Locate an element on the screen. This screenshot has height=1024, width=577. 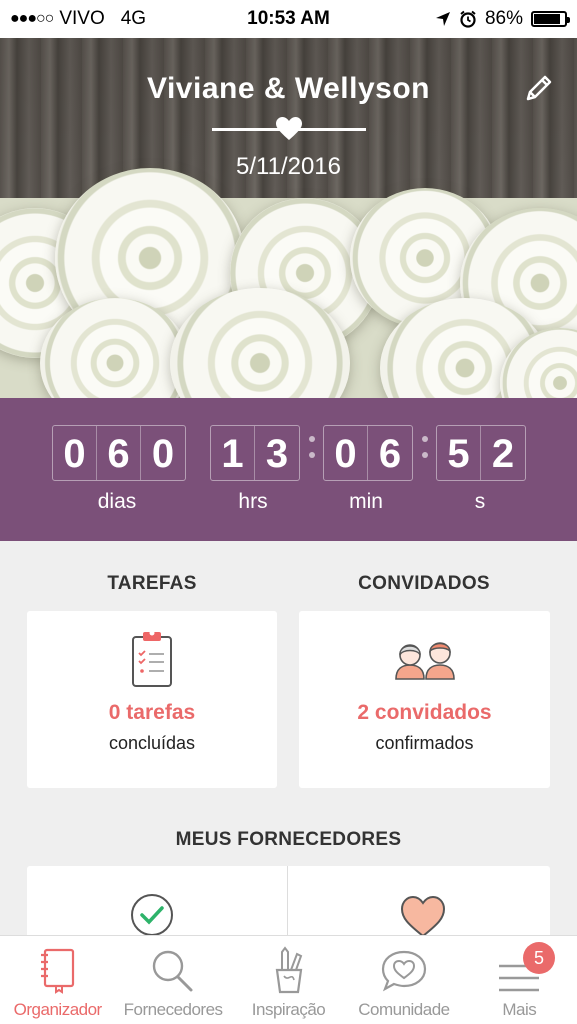
location-arrow-icon is located at coordinates (442, 19).